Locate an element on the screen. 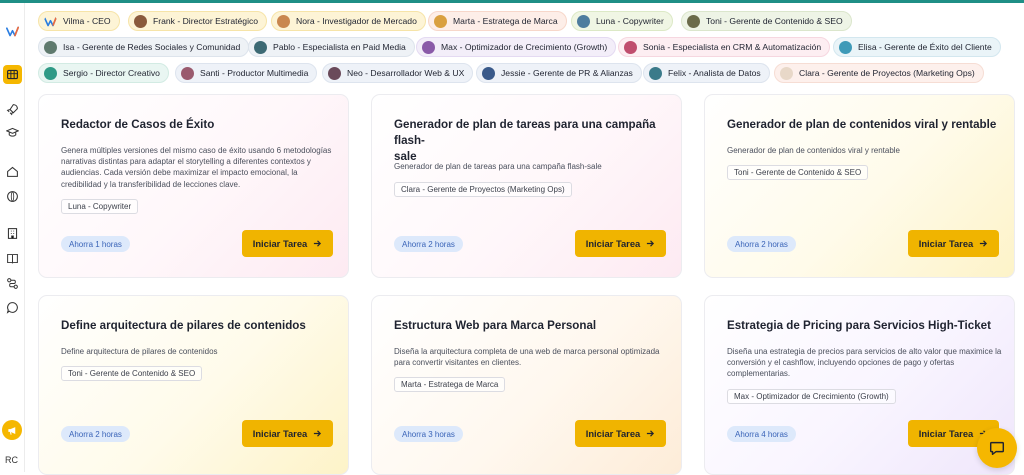  rocket-icon is located at coordinates (12, 109).